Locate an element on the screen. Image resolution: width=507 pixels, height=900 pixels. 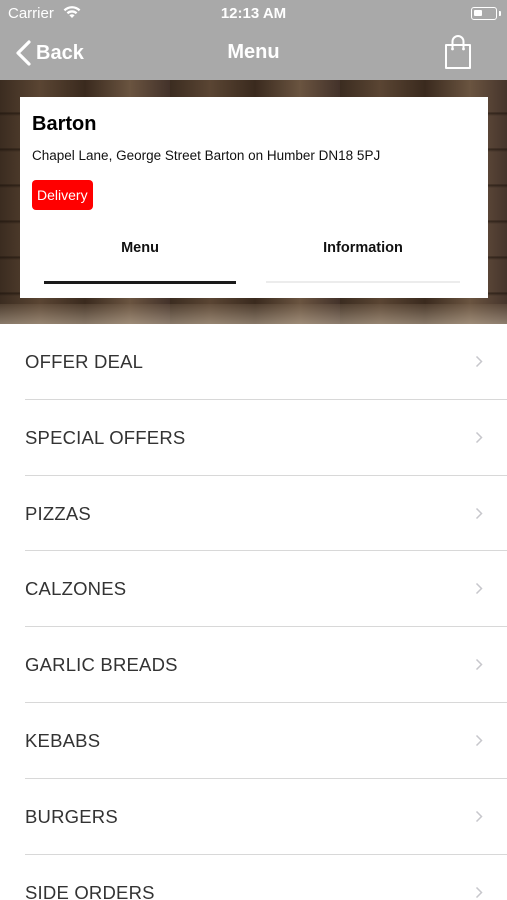
page-title: Menu is located at coordinates (253, 52).